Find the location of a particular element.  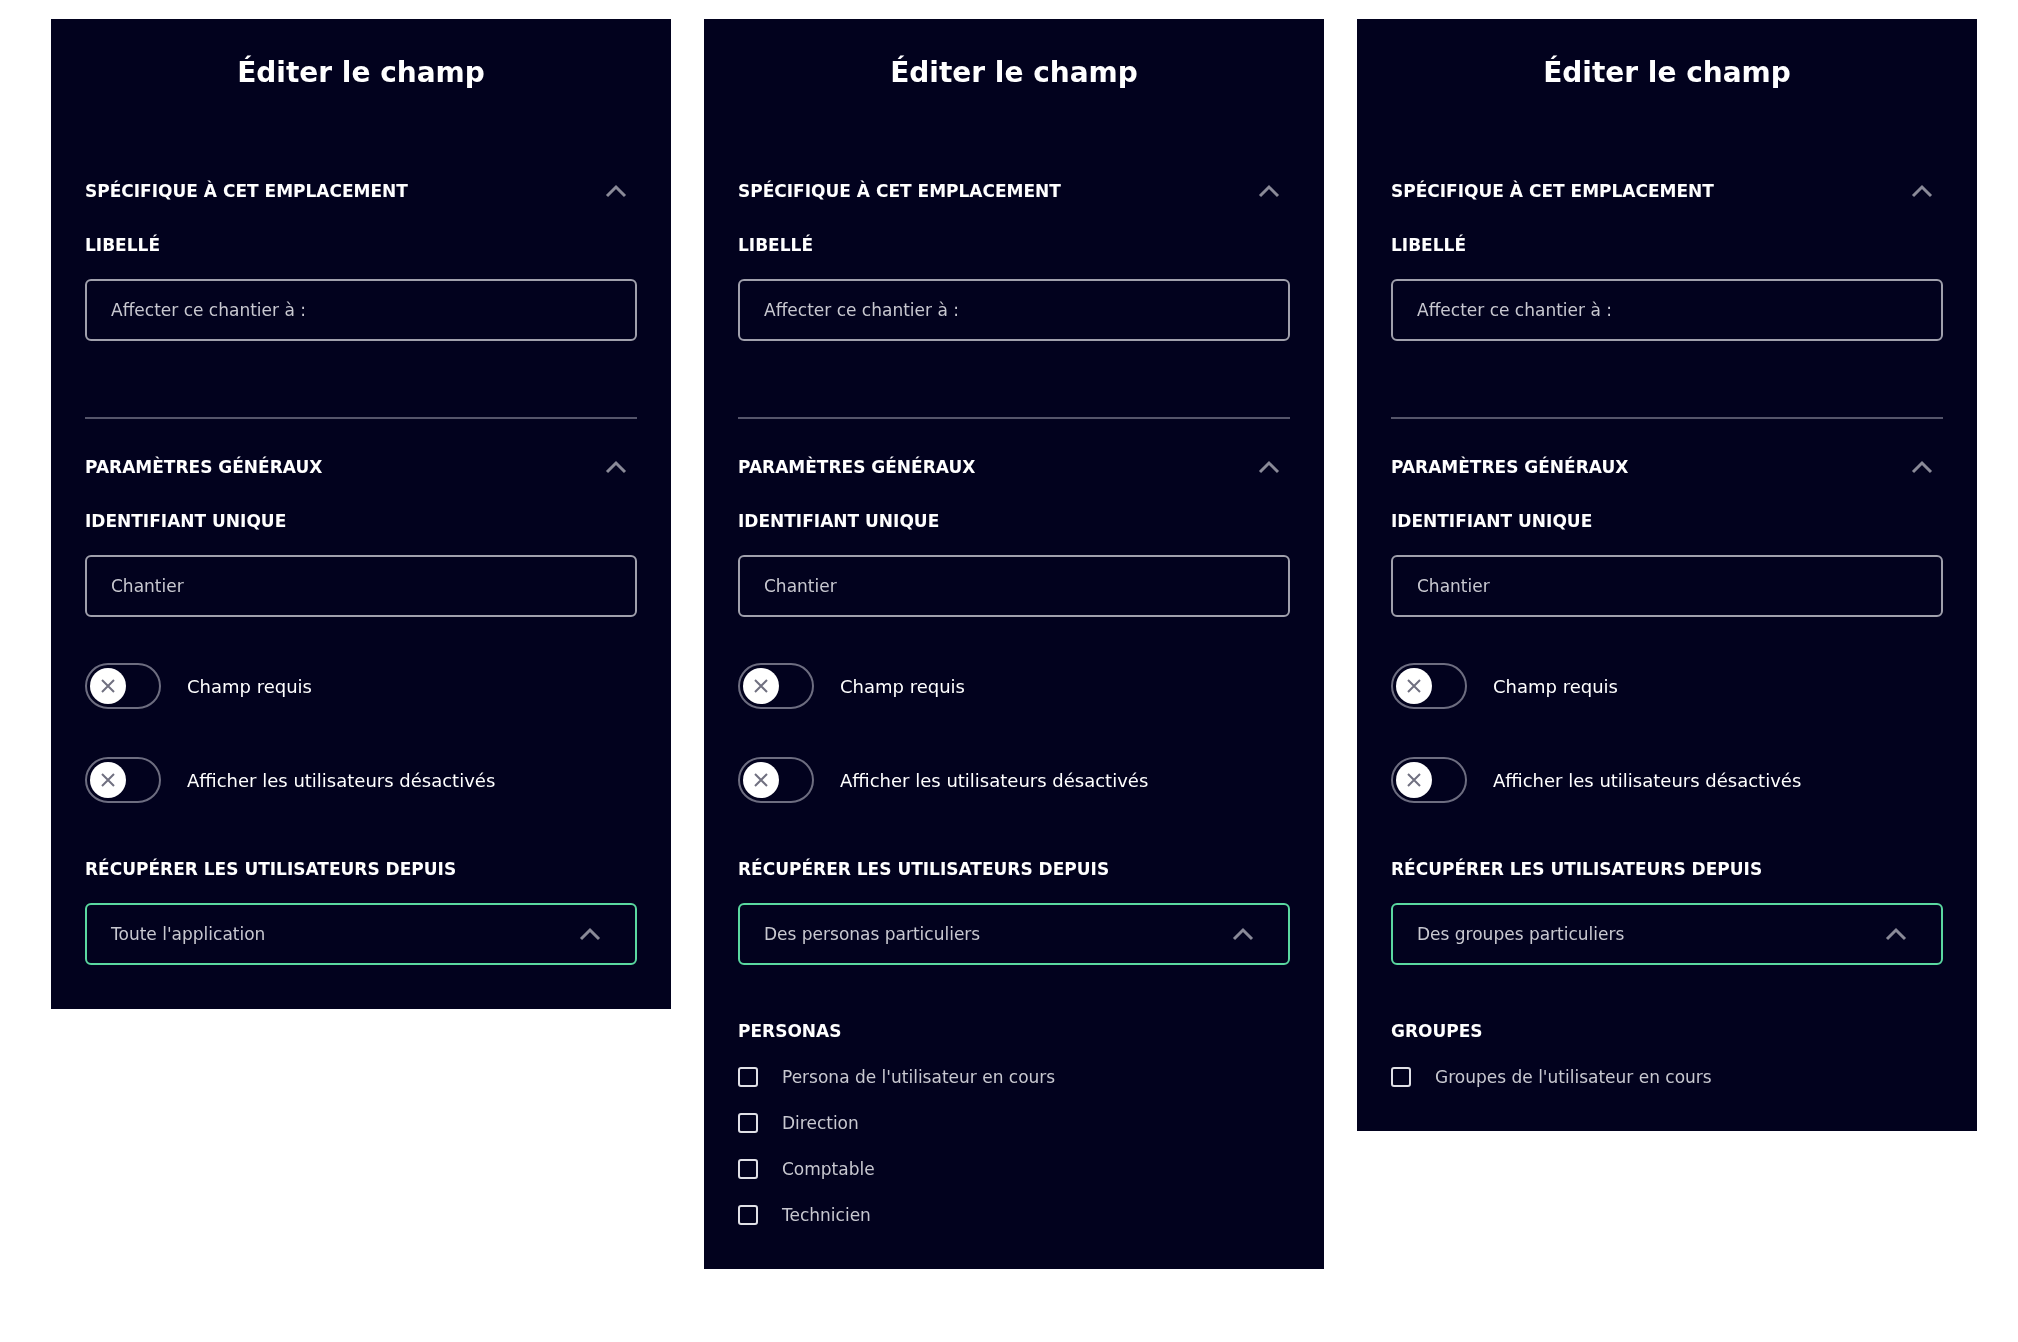

checkbox-label: Comptable is located at coordinates (828, 1169).